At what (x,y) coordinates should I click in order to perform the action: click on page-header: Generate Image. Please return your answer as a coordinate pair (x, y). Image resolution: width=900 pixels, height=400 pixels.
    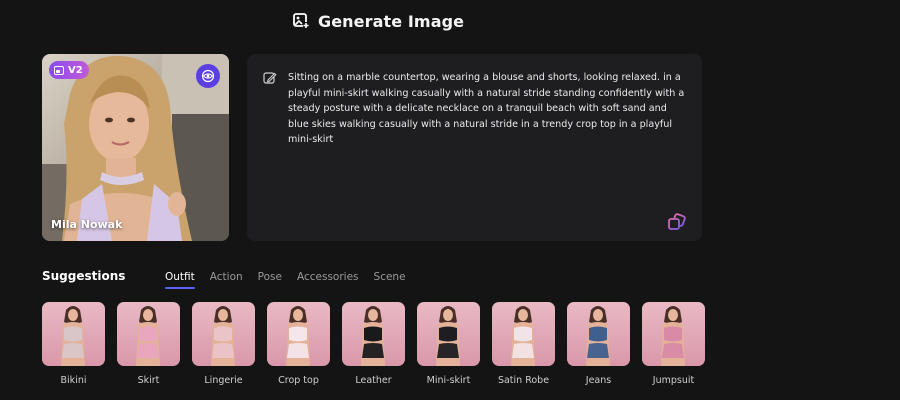
    Looking at the image, I should click on (378, 21).